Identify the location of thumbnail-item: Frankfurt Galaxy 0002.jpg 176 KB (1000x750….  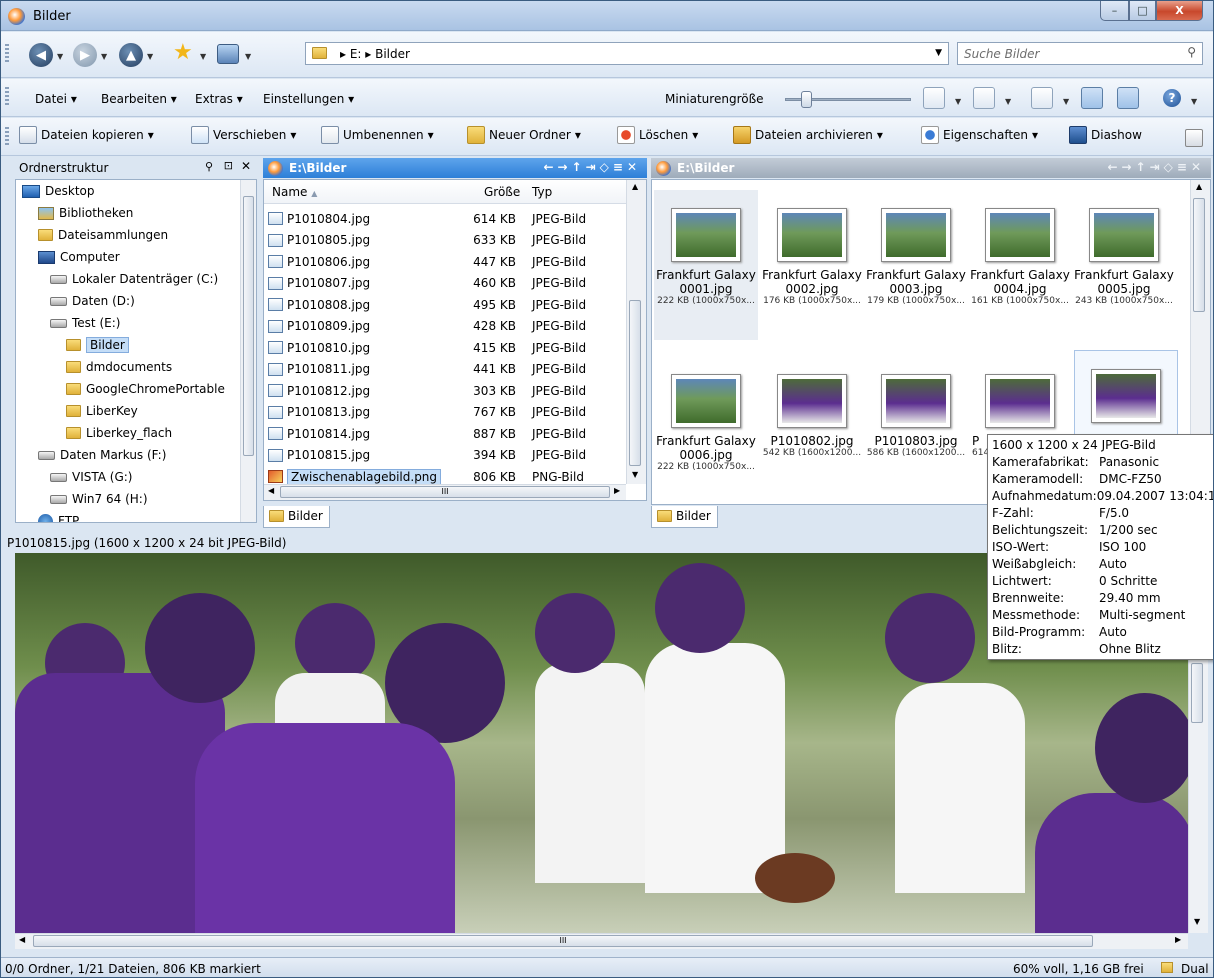
(812, 248).